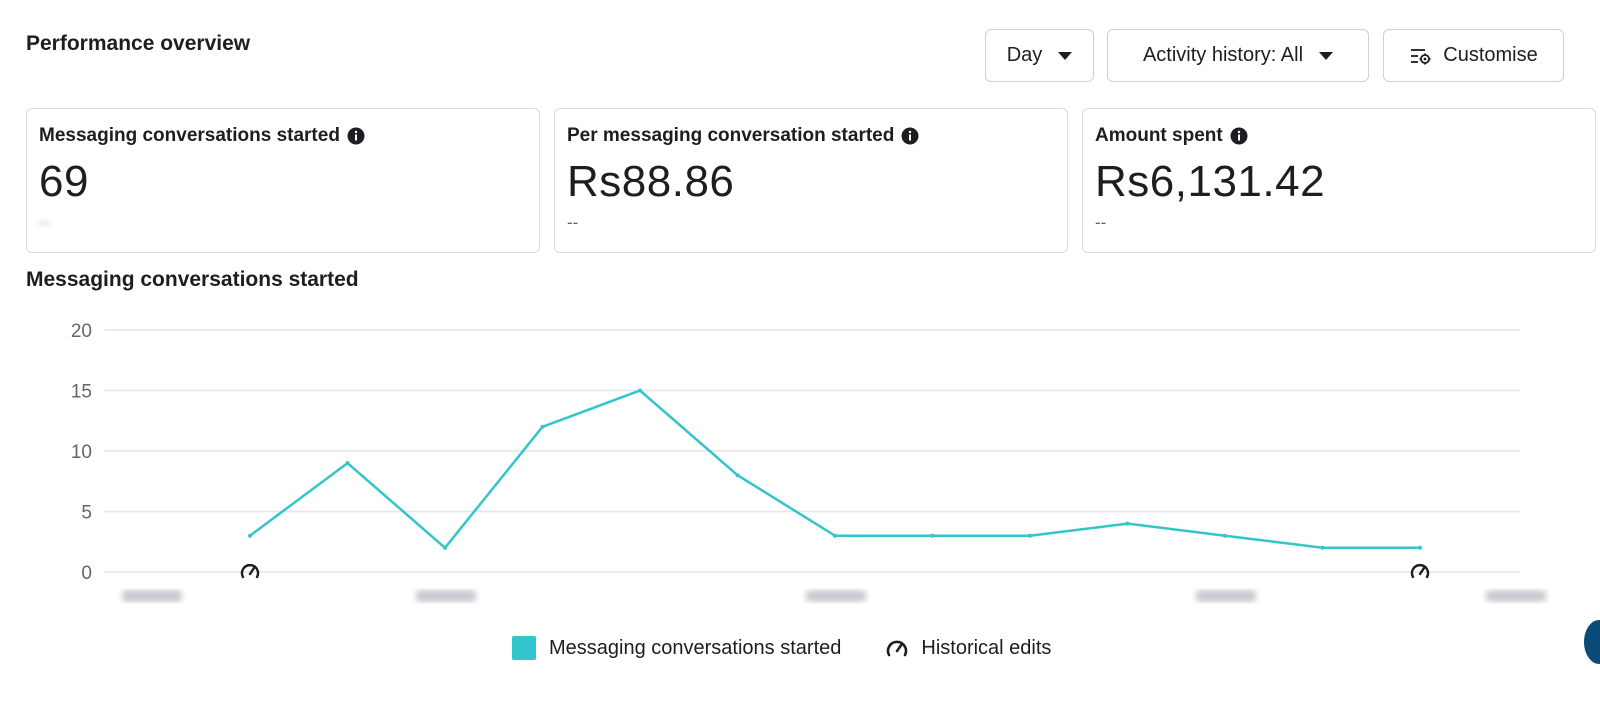  What do you see at coordinates (81, 452) in the screenshot?
I see `y-tick-label: 10` at bounding box center [81, 452].